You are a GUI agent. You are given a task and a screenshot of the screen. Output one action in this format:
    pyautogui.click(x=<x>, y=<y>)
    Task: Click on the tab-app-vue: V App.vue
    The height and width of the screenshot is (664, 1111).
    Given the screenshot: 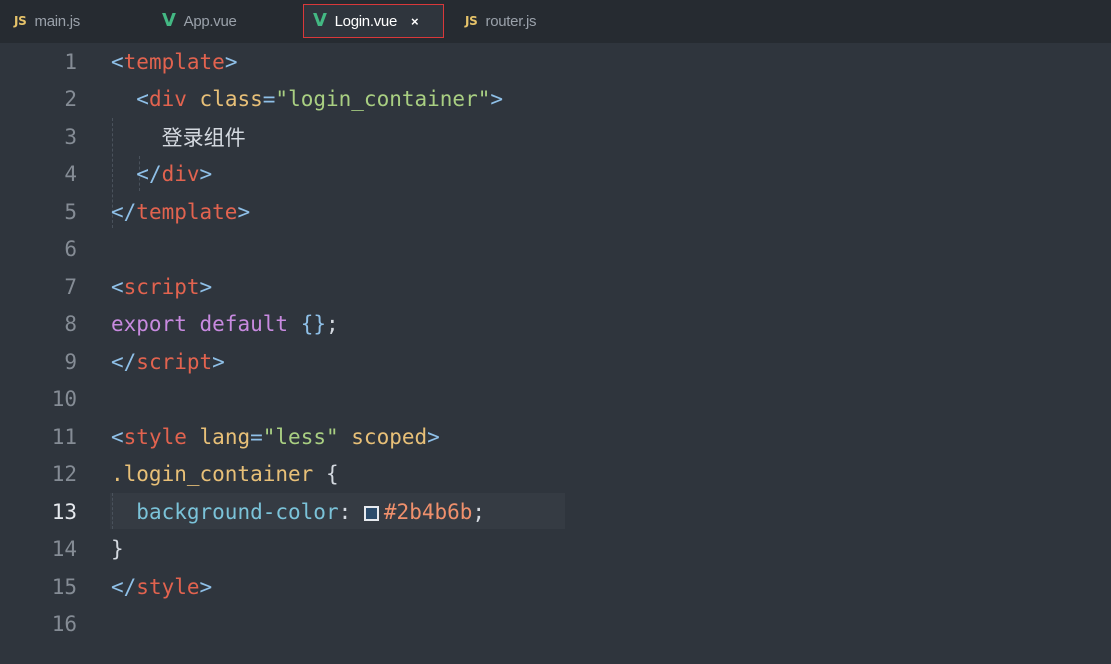 What is the action you would take?
    pyautogui.click(x=199, y=21)
    